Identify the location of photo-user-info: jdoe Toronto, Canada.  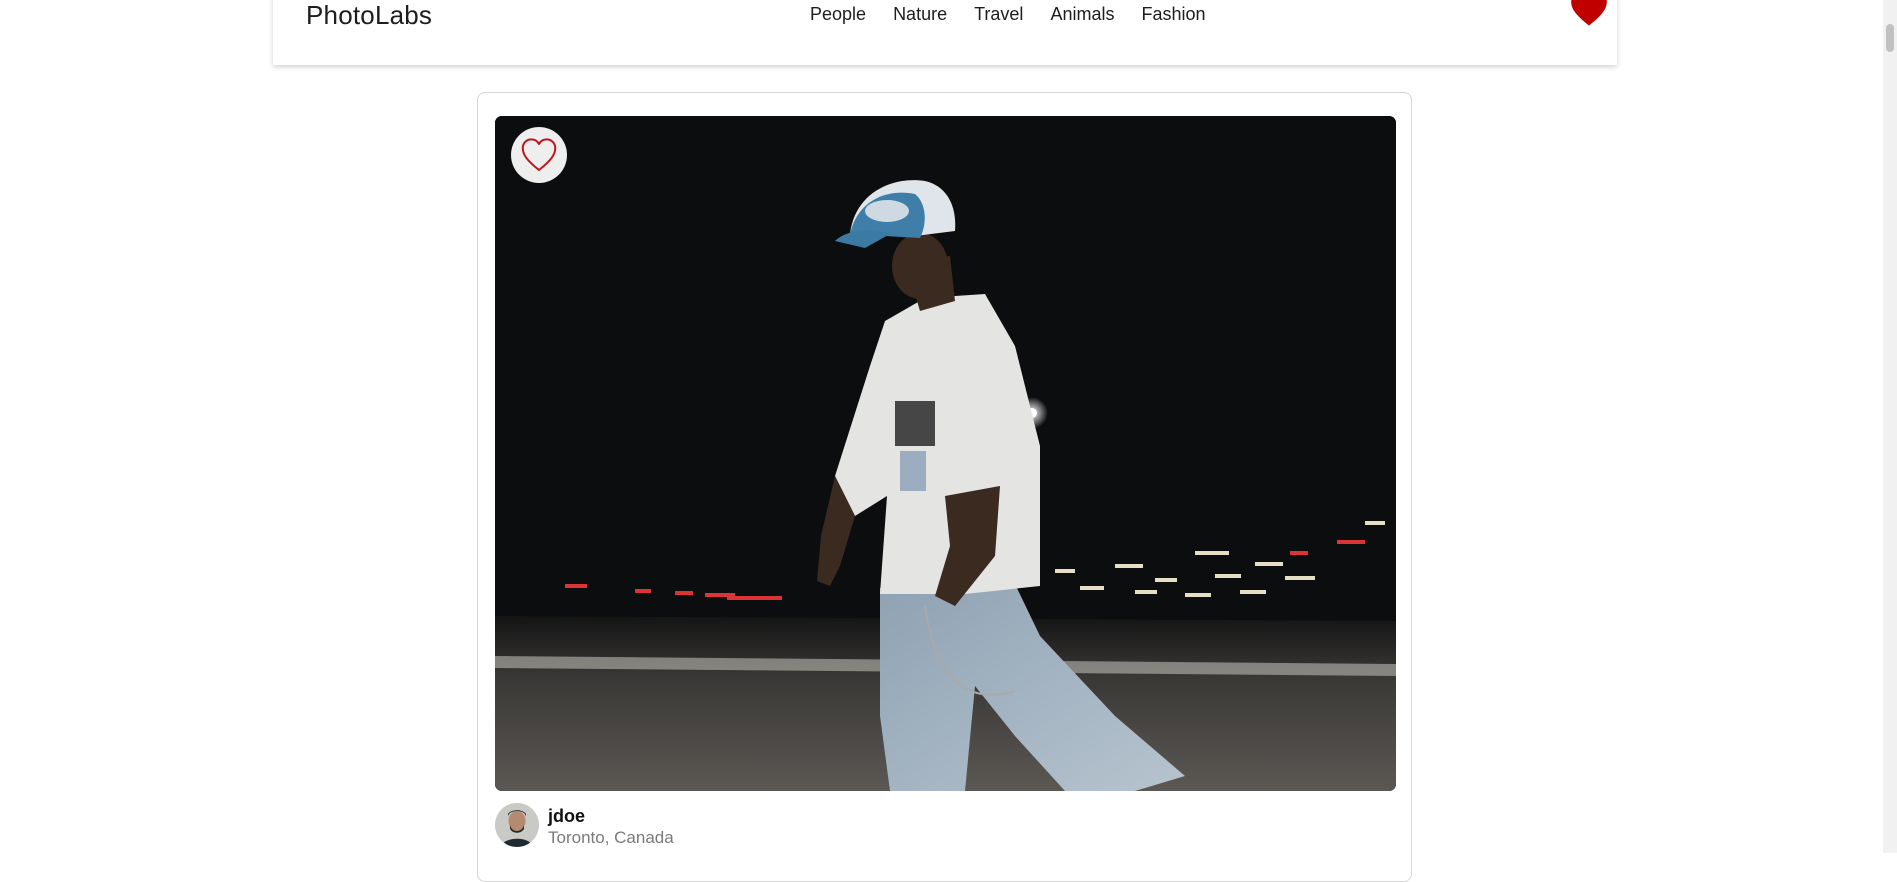
(584, 826).